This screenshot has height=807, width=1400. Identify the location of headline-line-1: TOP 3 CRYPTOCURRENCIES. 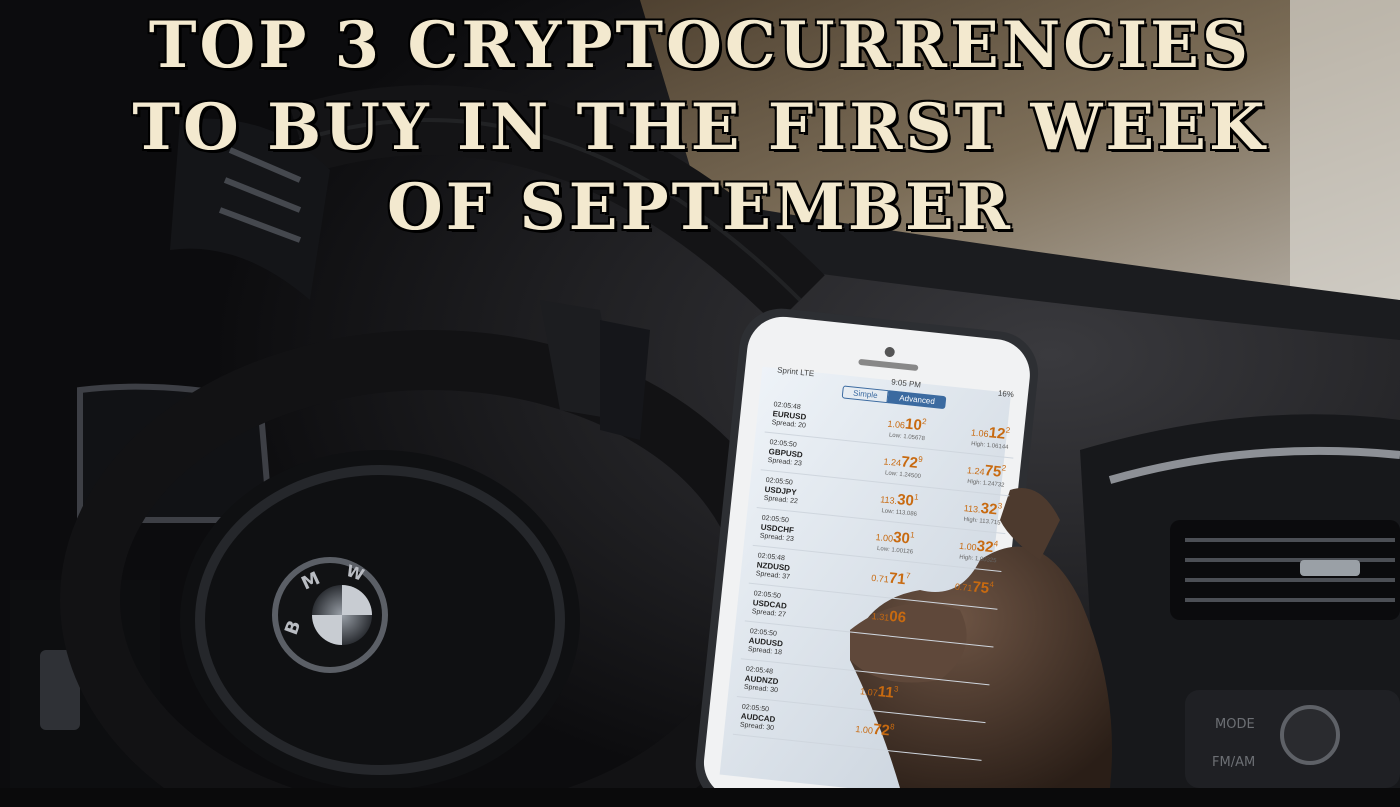
(699, 46).